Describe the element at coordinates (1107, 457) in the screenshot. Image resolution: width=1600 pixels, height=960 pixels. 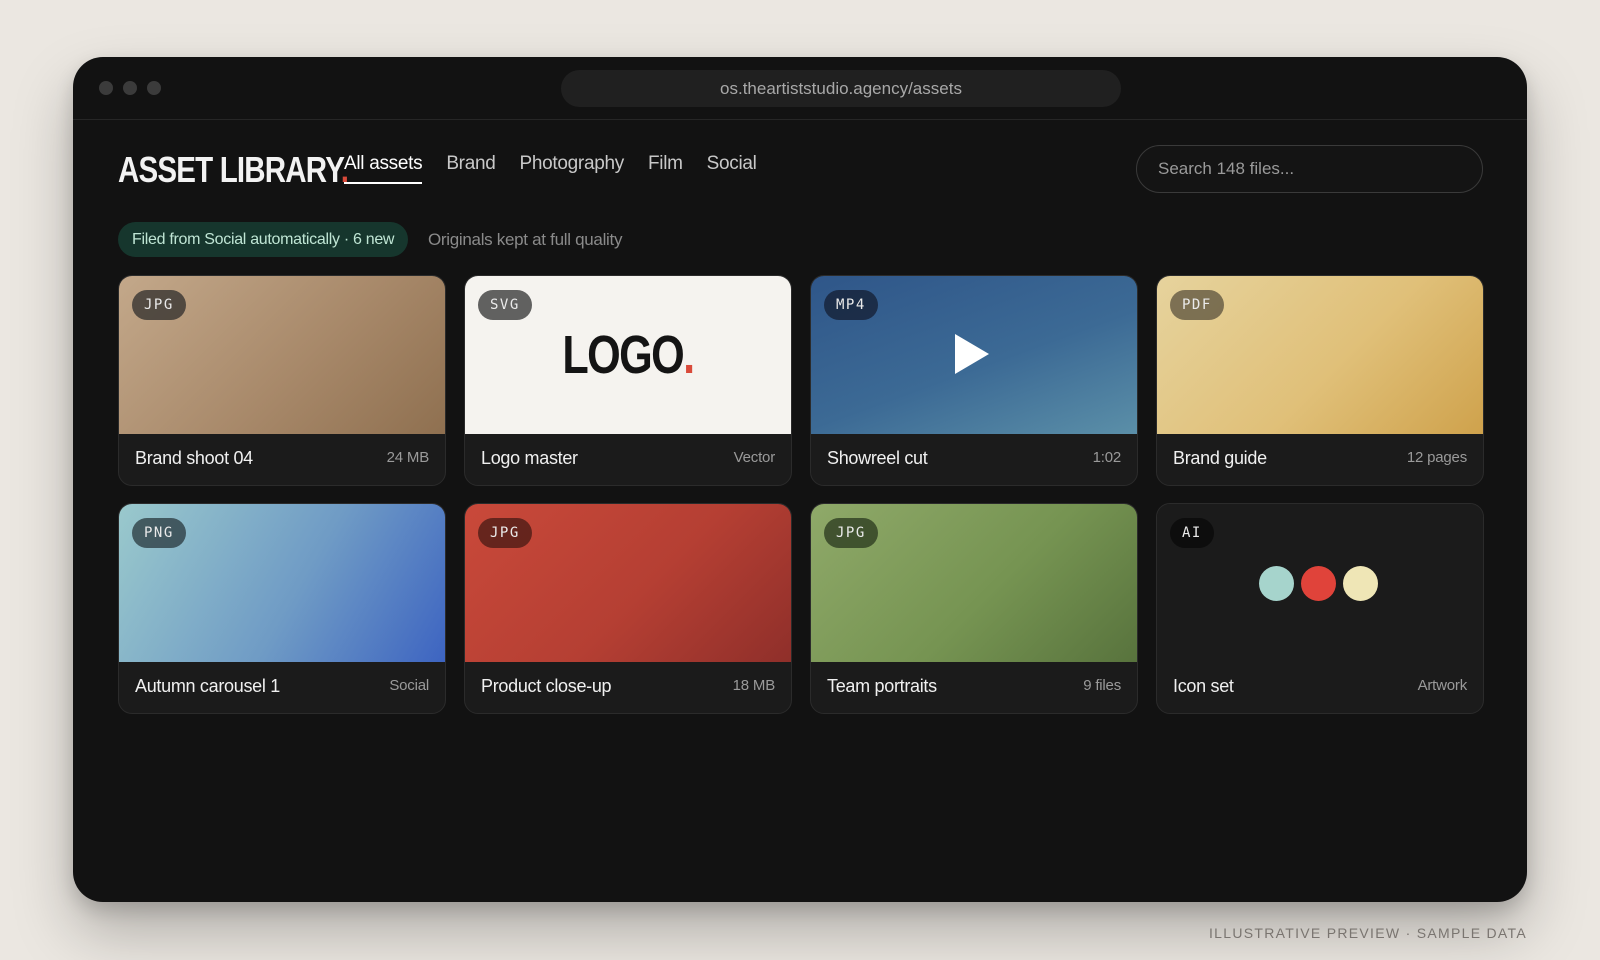
I see `asset-meta: 1:02` at that location.